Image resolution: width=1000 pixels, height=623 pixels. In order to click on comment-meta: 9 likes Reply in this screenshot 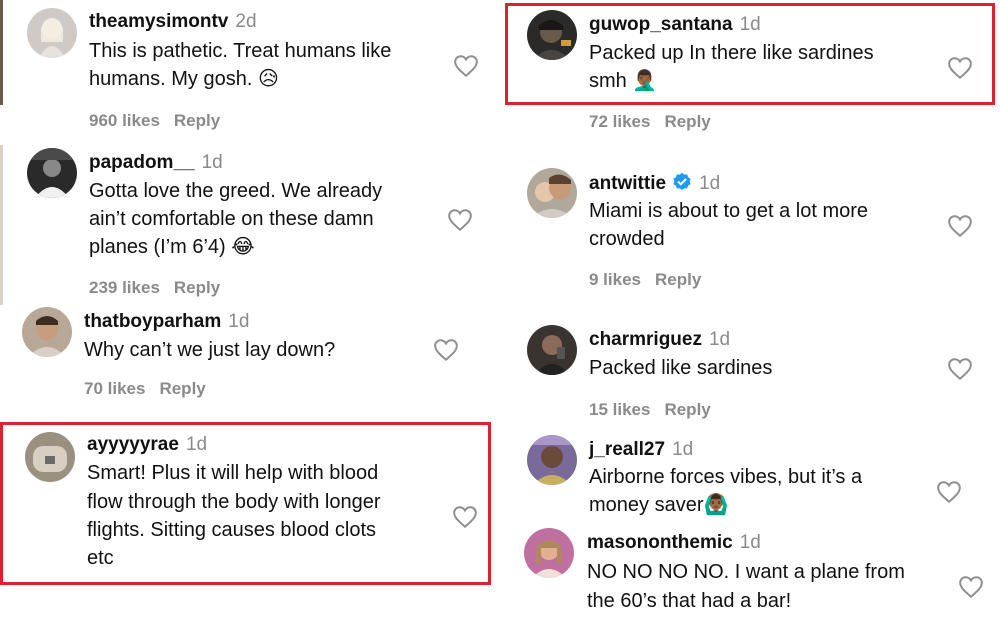, I will do `click(645, 280)`.